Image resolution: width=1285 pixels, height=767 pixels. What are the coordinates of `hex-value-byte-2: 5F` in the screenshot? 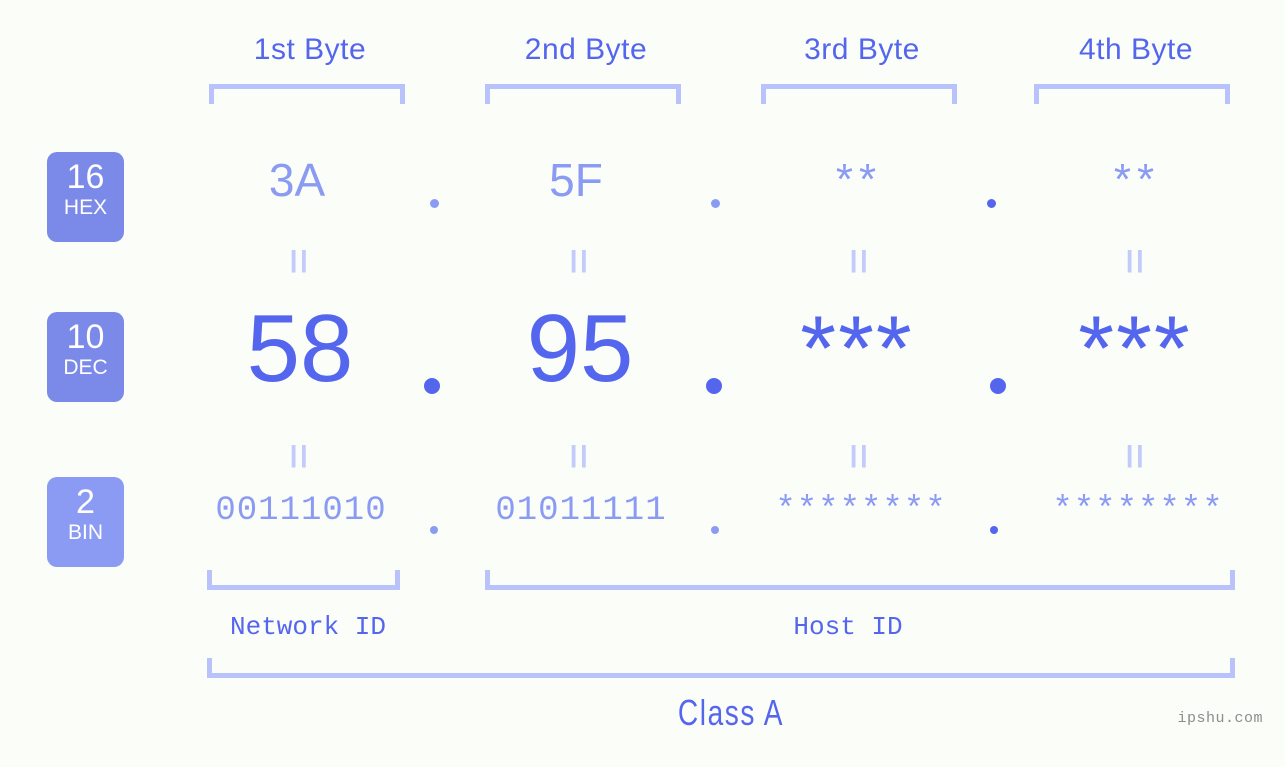 It's located at (576, 180).